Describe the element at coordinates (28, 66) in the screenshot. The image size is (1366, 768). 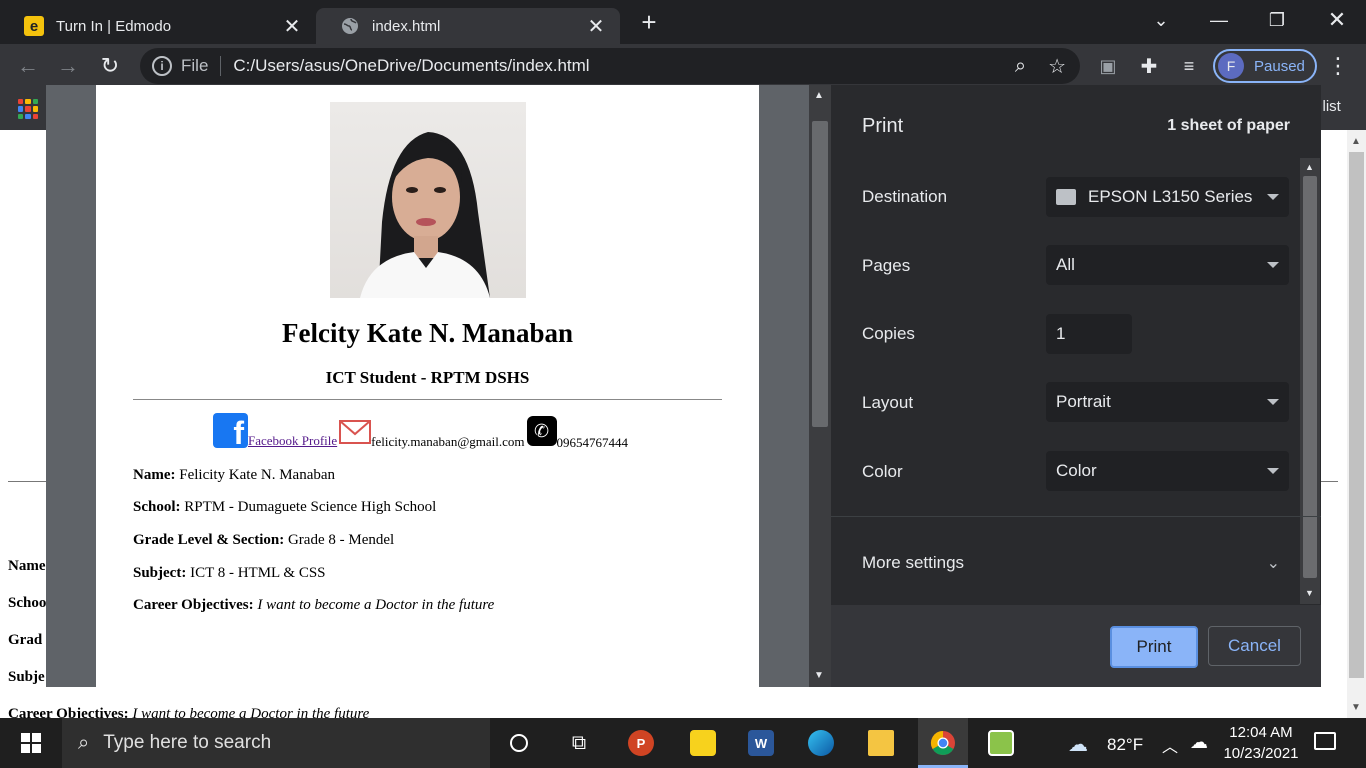
I see `back-arrow-icon: ←` at that location.